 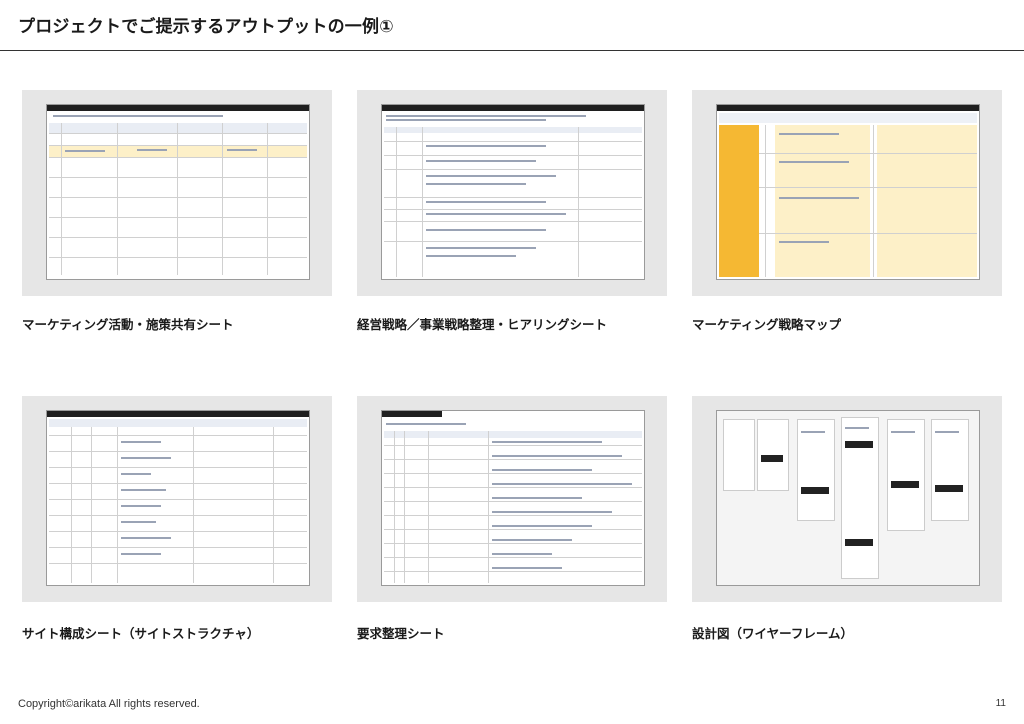 I want to click on thumbnail-site-structure-sheet, so click(x=178, y=498).